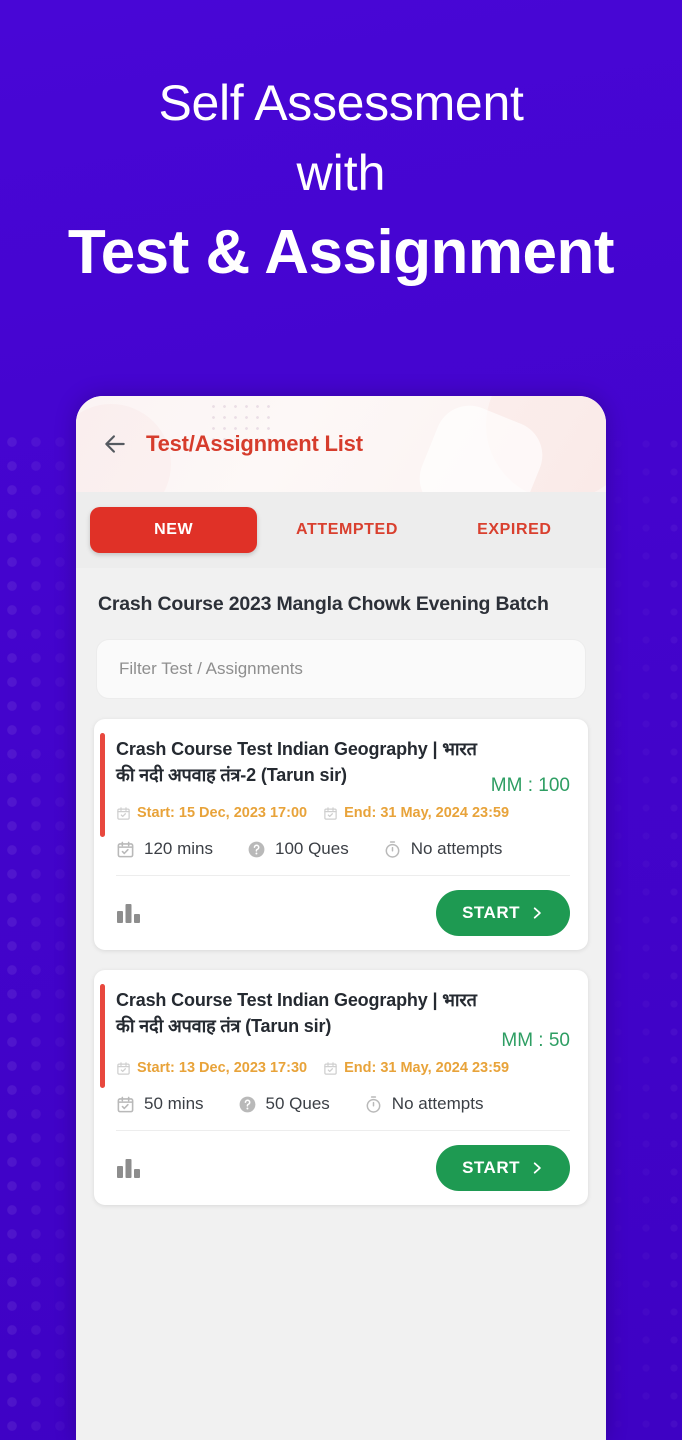 The width and height of the screenshot is (682, 1440). What do you see at coordinates (222, 1068) in the screenshot?
I see `start-date-text: Start: 13 Dec, 2023 17:30` at bounding box center [222, 1068].